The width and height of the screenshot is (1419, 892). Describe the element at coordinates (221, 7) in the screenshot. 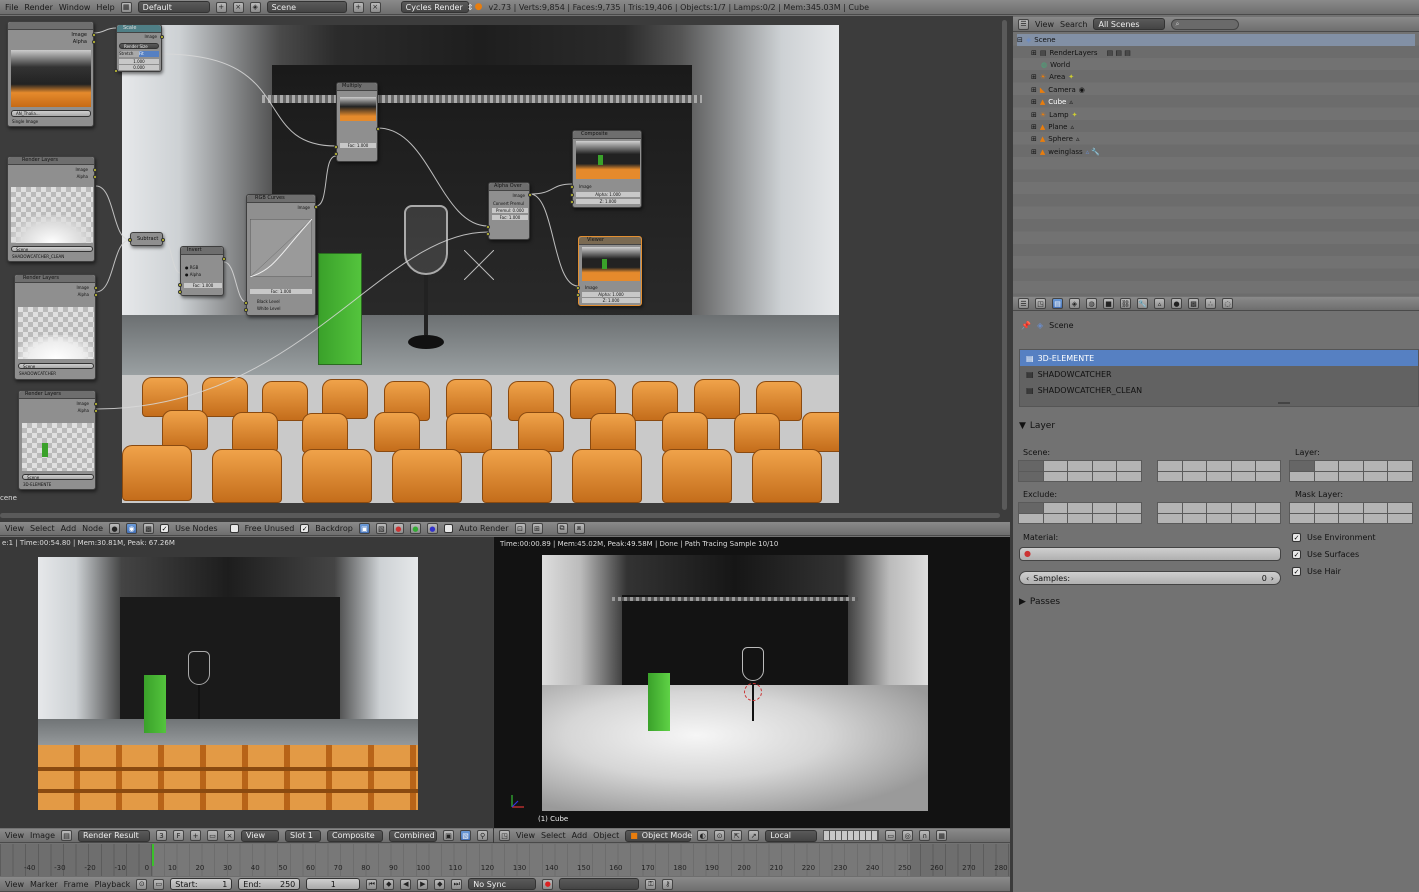

I see `add-layout-button: +` at that location.